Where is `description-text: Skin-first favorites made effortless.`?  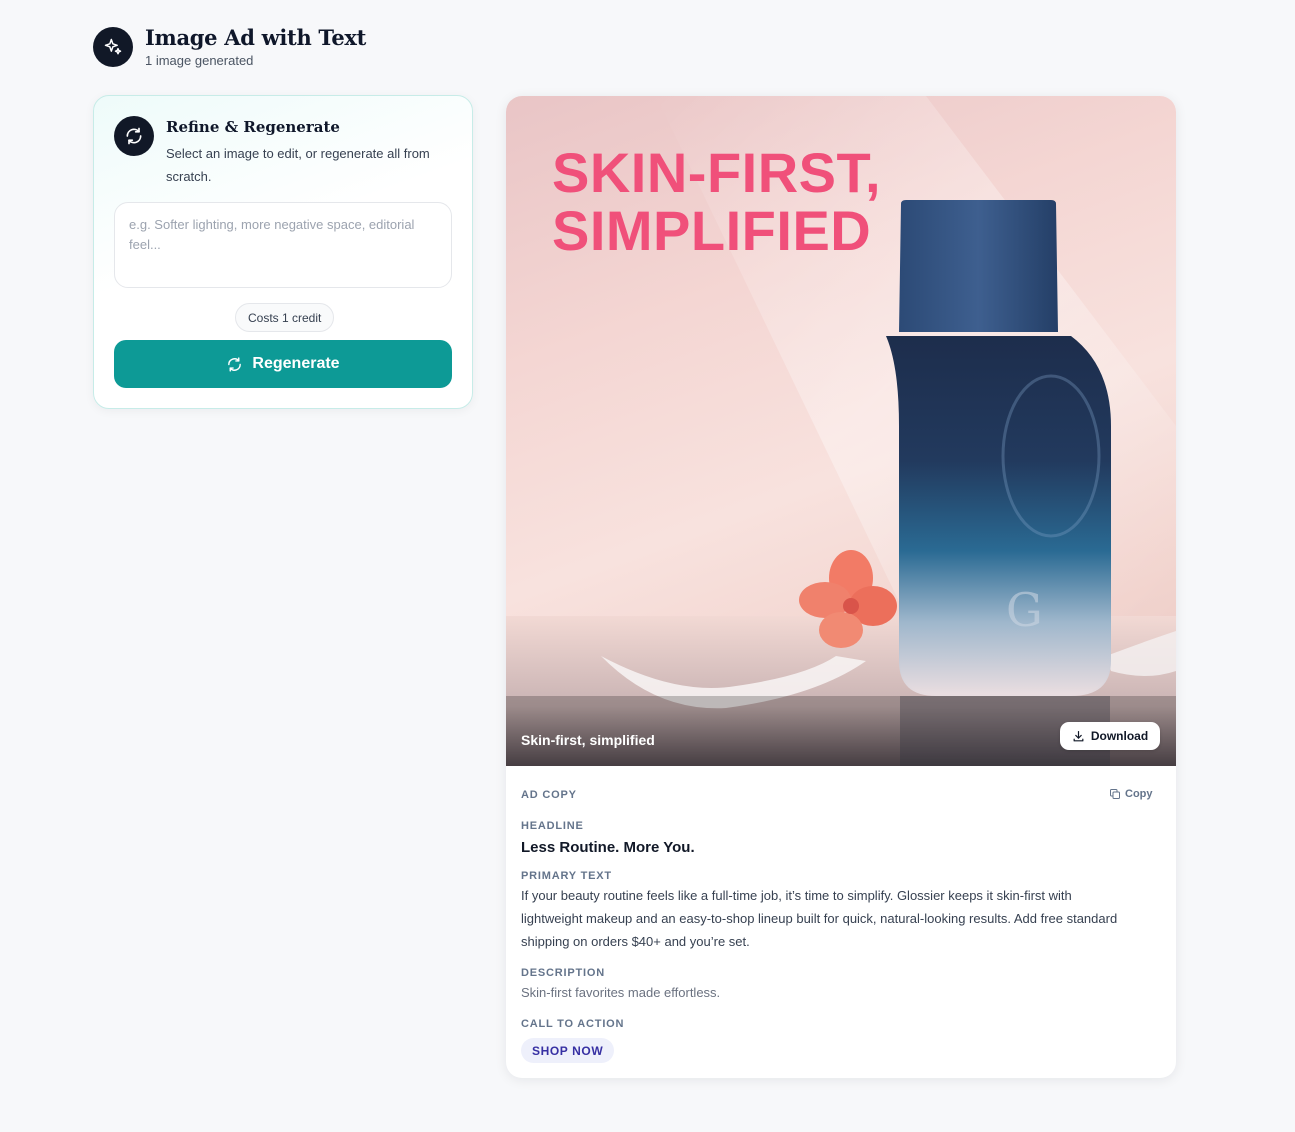 description-text: Skin-first favorites made effortless. is located at coordinates (621, 992).